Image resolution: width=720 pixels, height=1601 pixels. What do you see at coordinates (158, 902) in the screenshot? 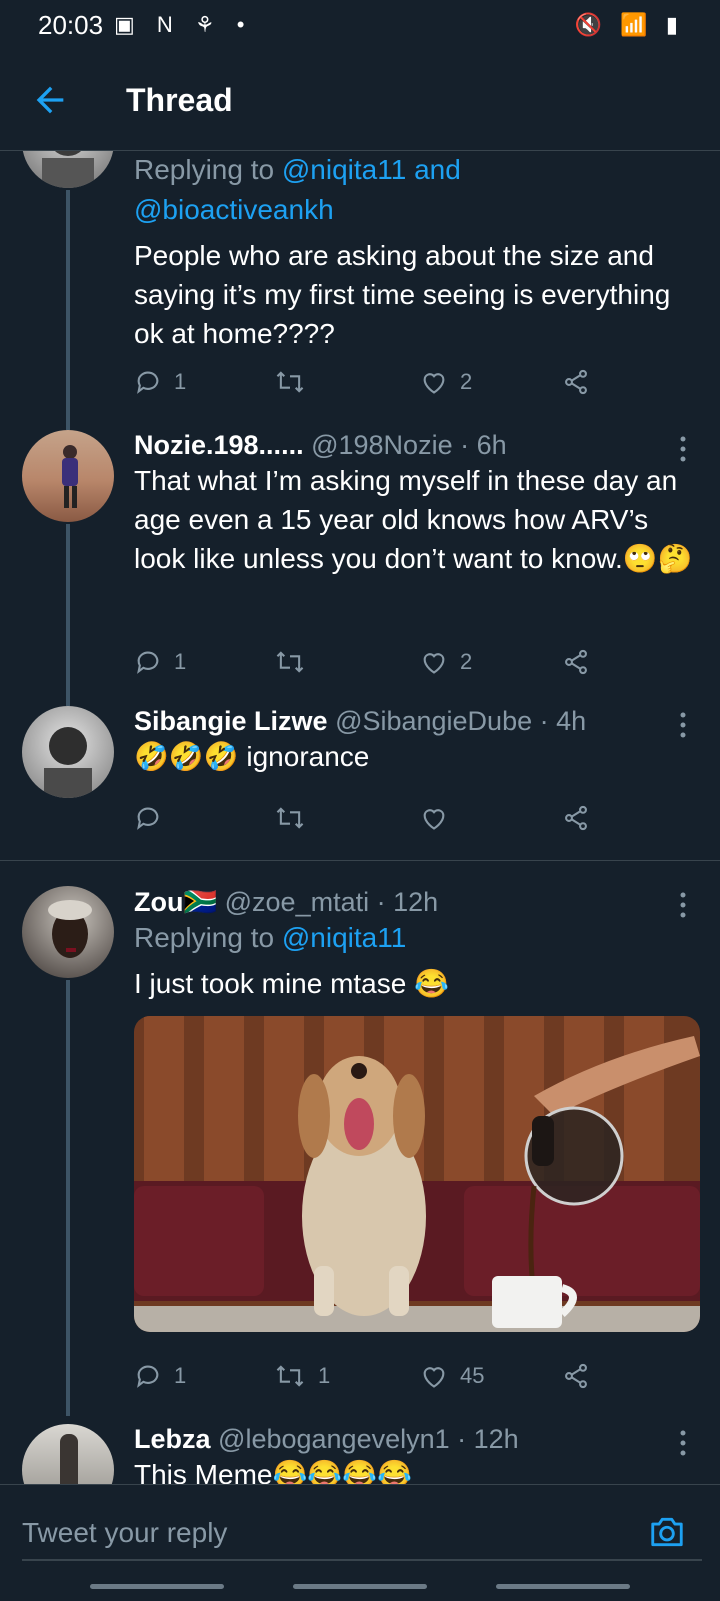
I see `author-name: Zou` at bounding box center [158, 902].